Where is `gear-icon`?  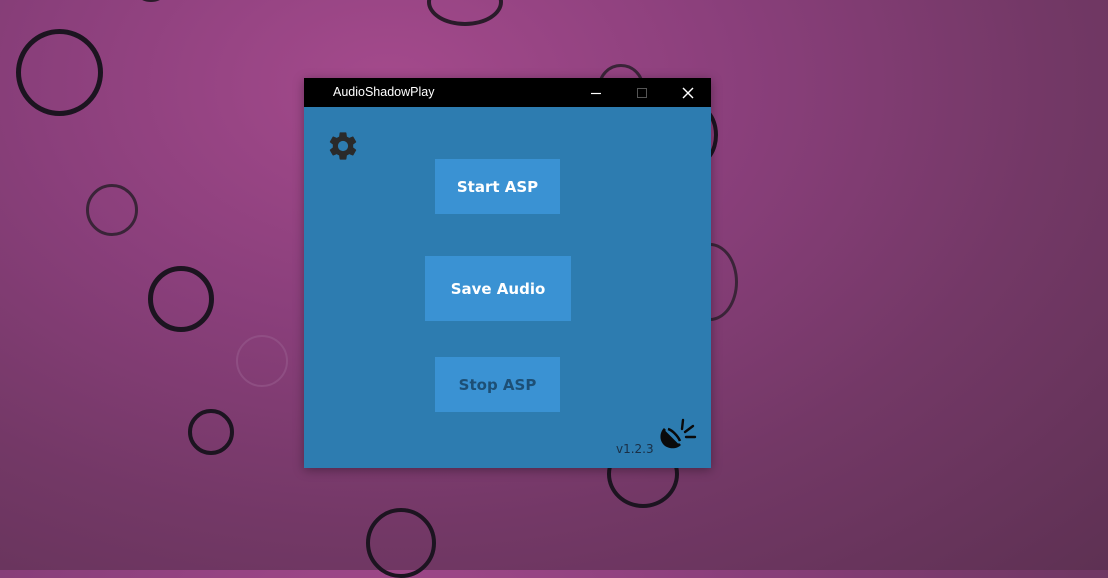
gear-icon is located at coordinates (343, 146).